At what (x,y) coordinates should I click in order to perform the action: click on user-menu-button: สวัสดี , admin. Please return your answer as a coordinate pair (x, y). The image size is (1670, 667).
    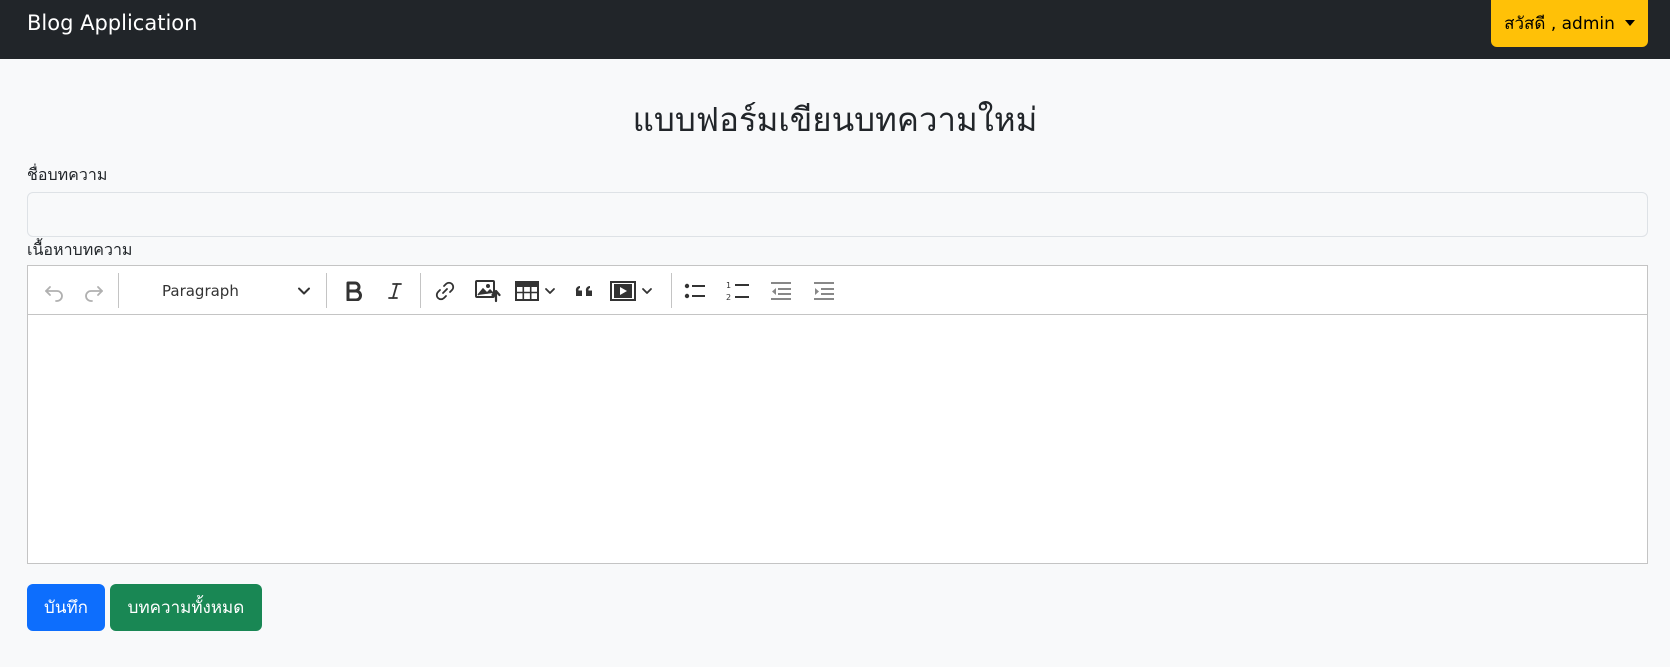
    Looking at the image, I should click on (1569, 23).